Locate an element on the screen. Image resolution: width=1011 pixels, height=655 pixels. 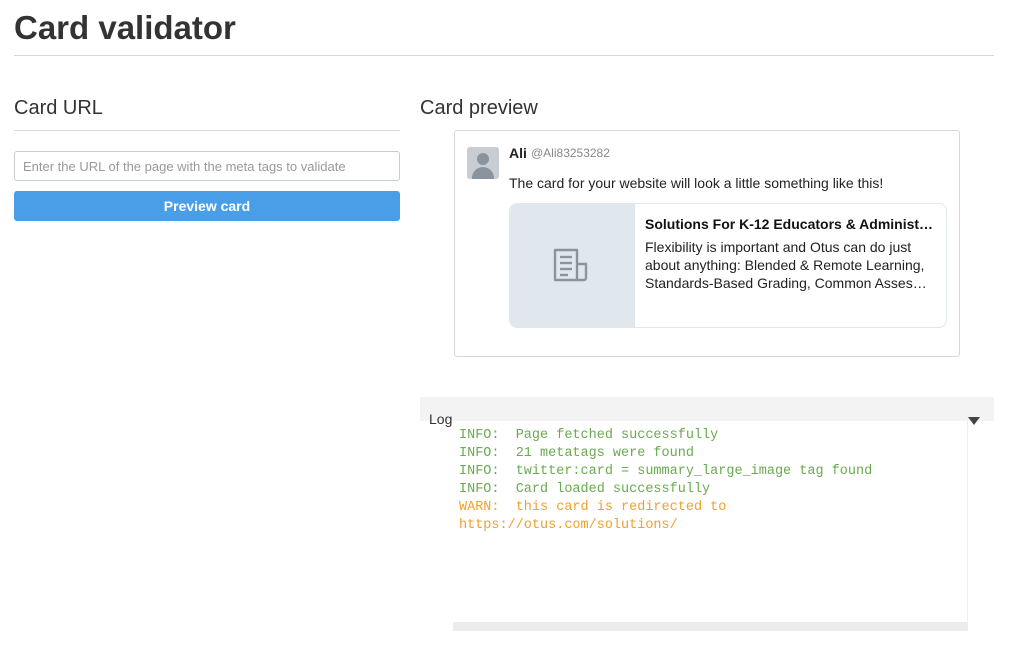
card-url-divider is located at coordinates (207, 130).